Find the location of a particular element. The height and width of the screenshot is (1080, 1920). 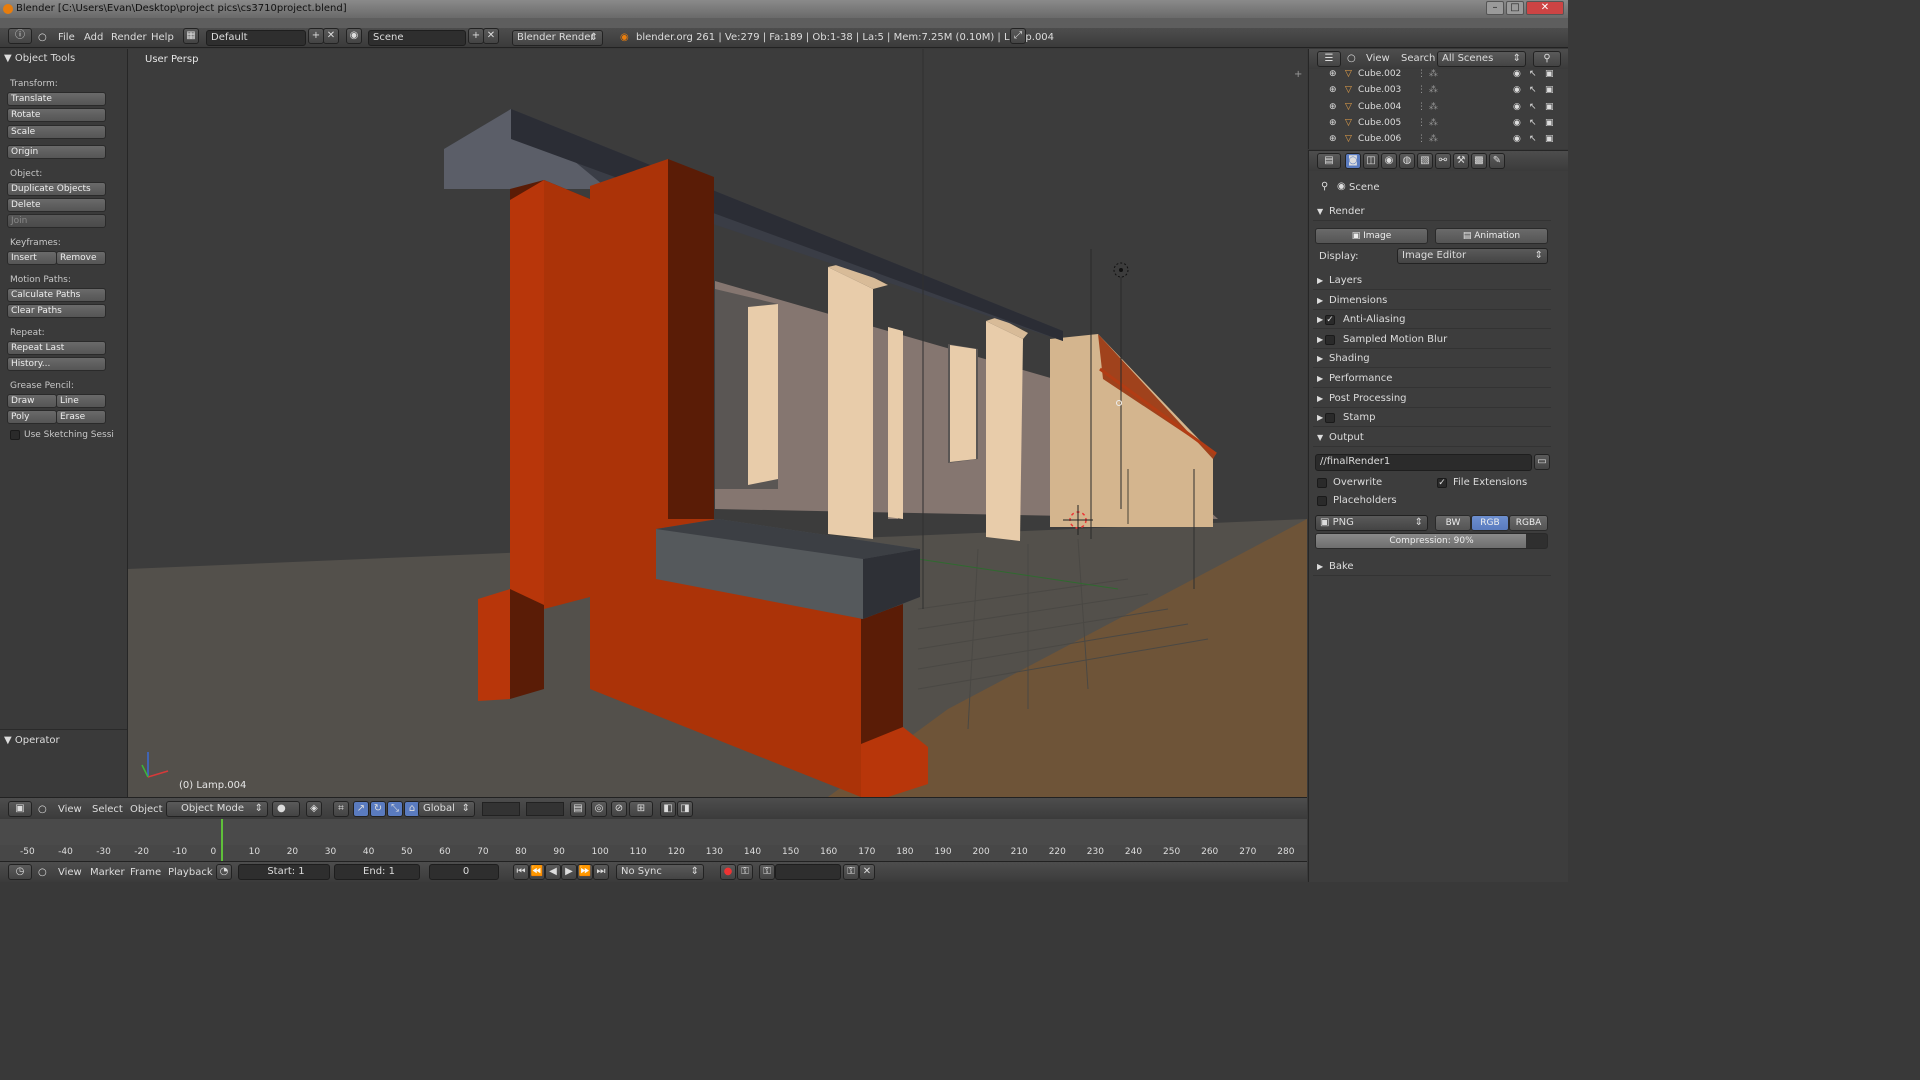

editor-type-info-button: ⓘ is located at coordinates (20, 36).